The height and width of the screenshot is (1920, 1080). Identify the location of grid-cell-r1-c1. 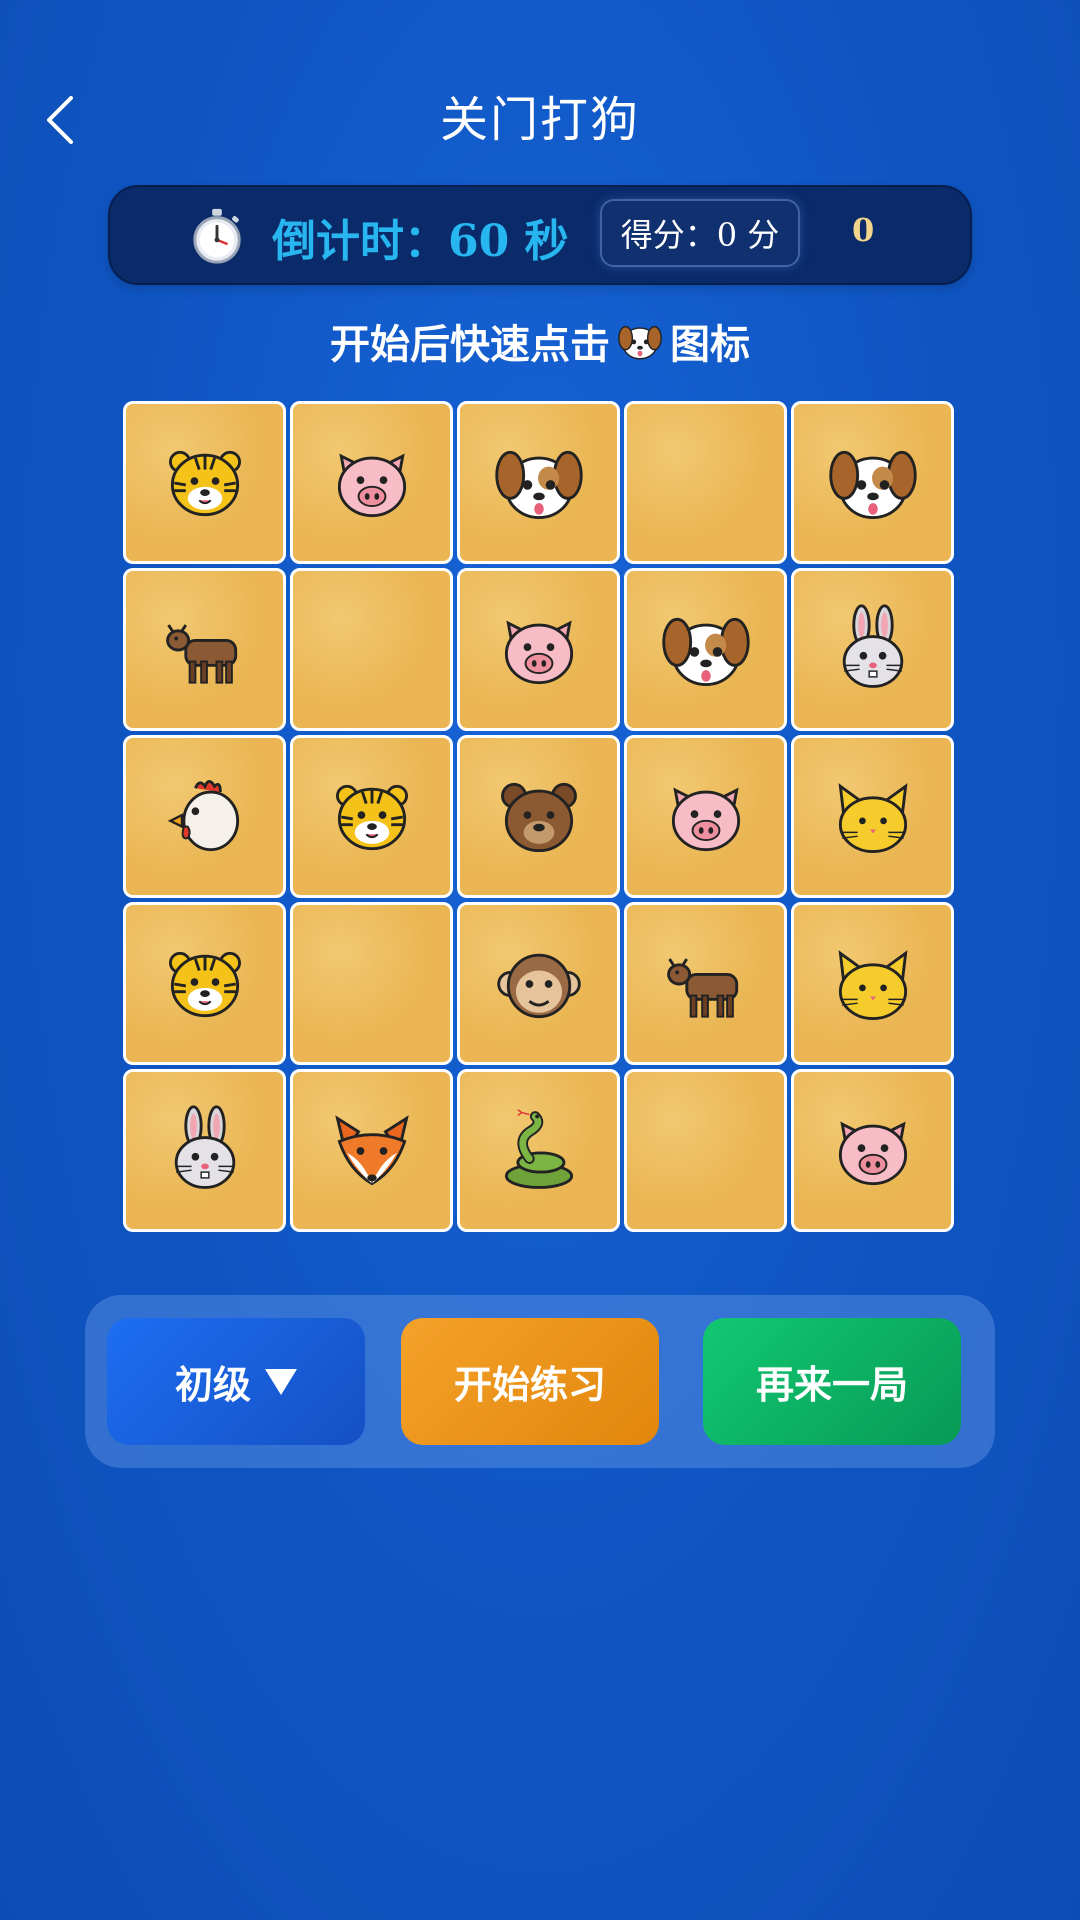
(204, 482).